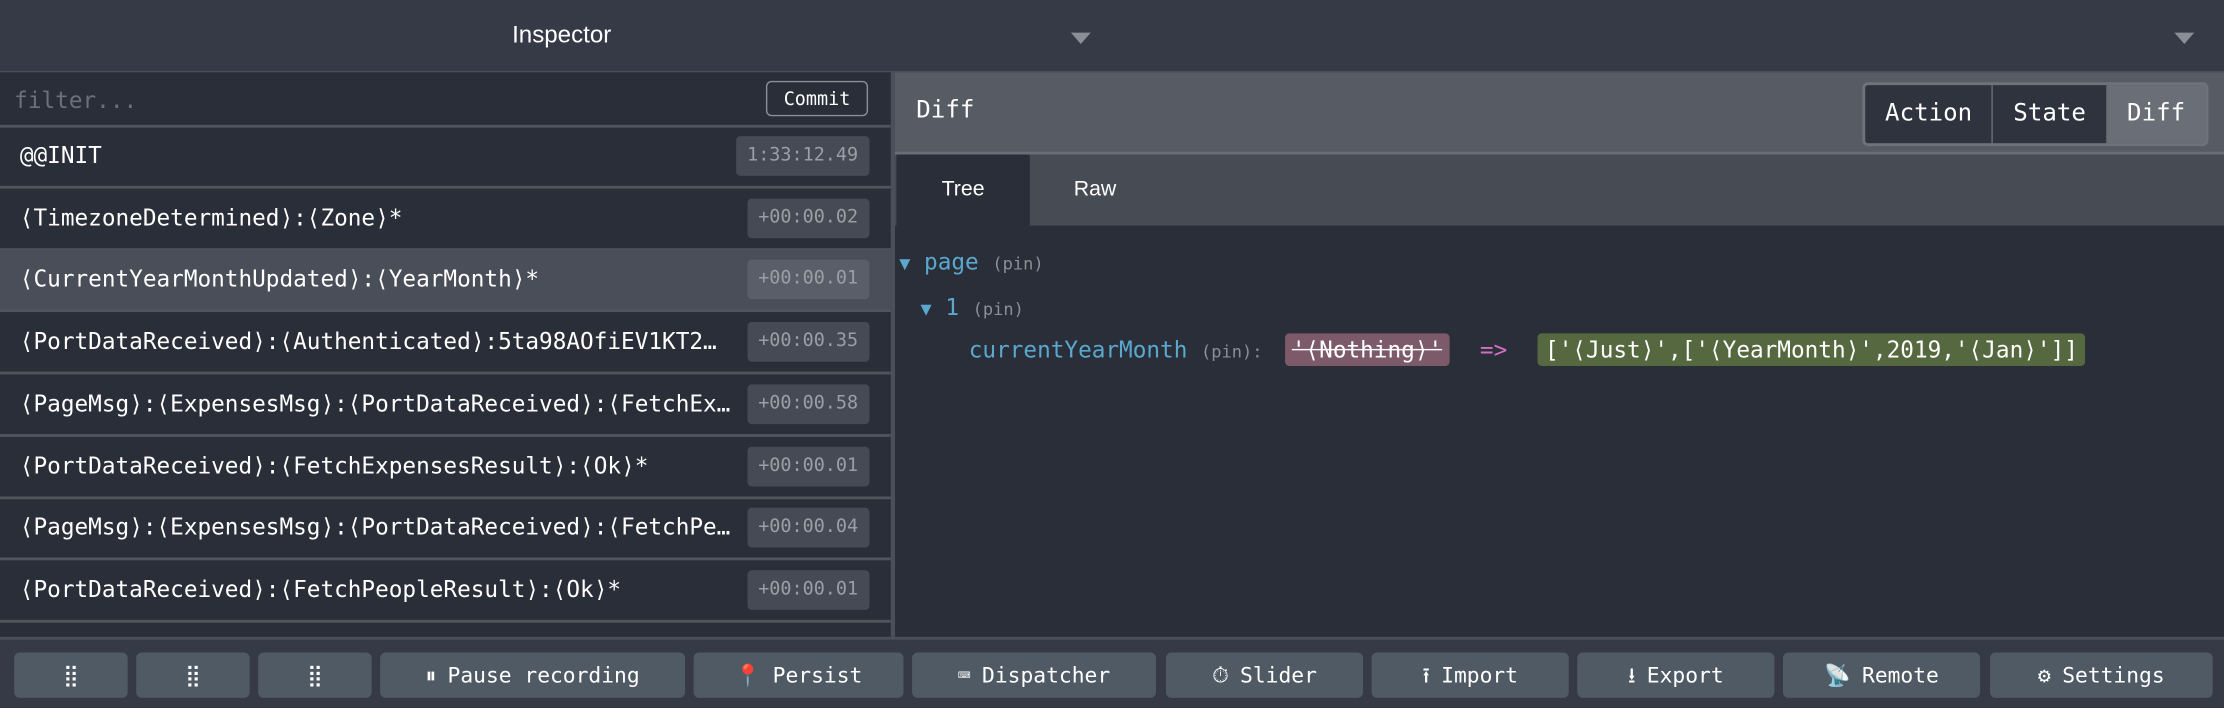  I want to click on pin-icon: 📍, so click(748, 675).